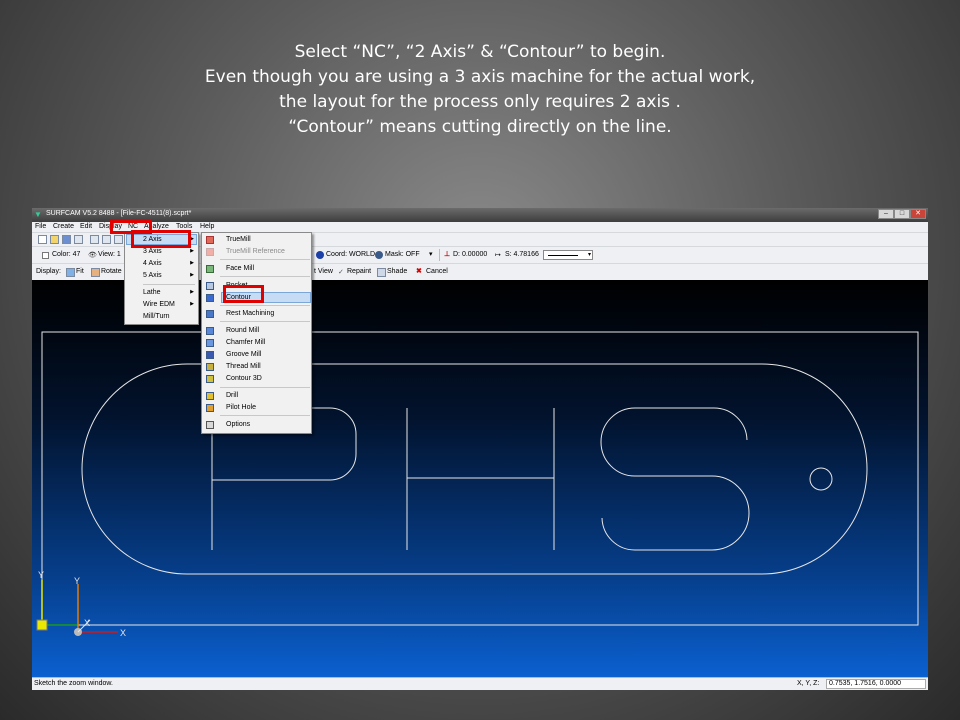  I want to click on nc-item-wire-edm: Wire EDM ▶, so click(170, 304).